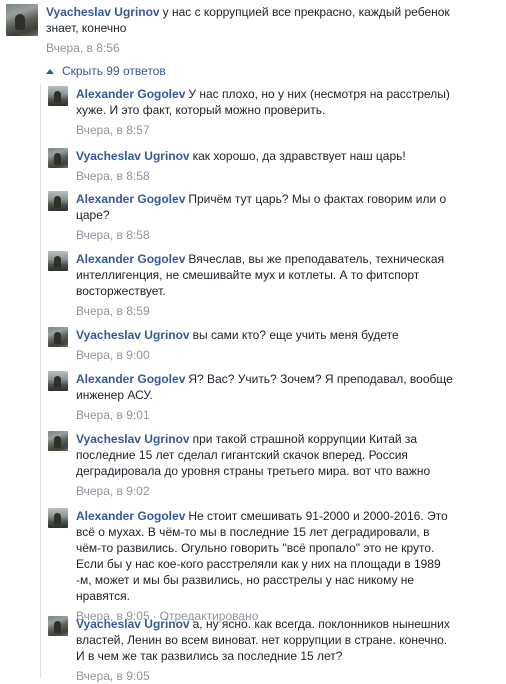 The width and height of the screenshot is (506, 684). Describe the element at coordinates (113, 130) in the screenshot. I see `reply-time: Вчера, в 8:57` at that location.